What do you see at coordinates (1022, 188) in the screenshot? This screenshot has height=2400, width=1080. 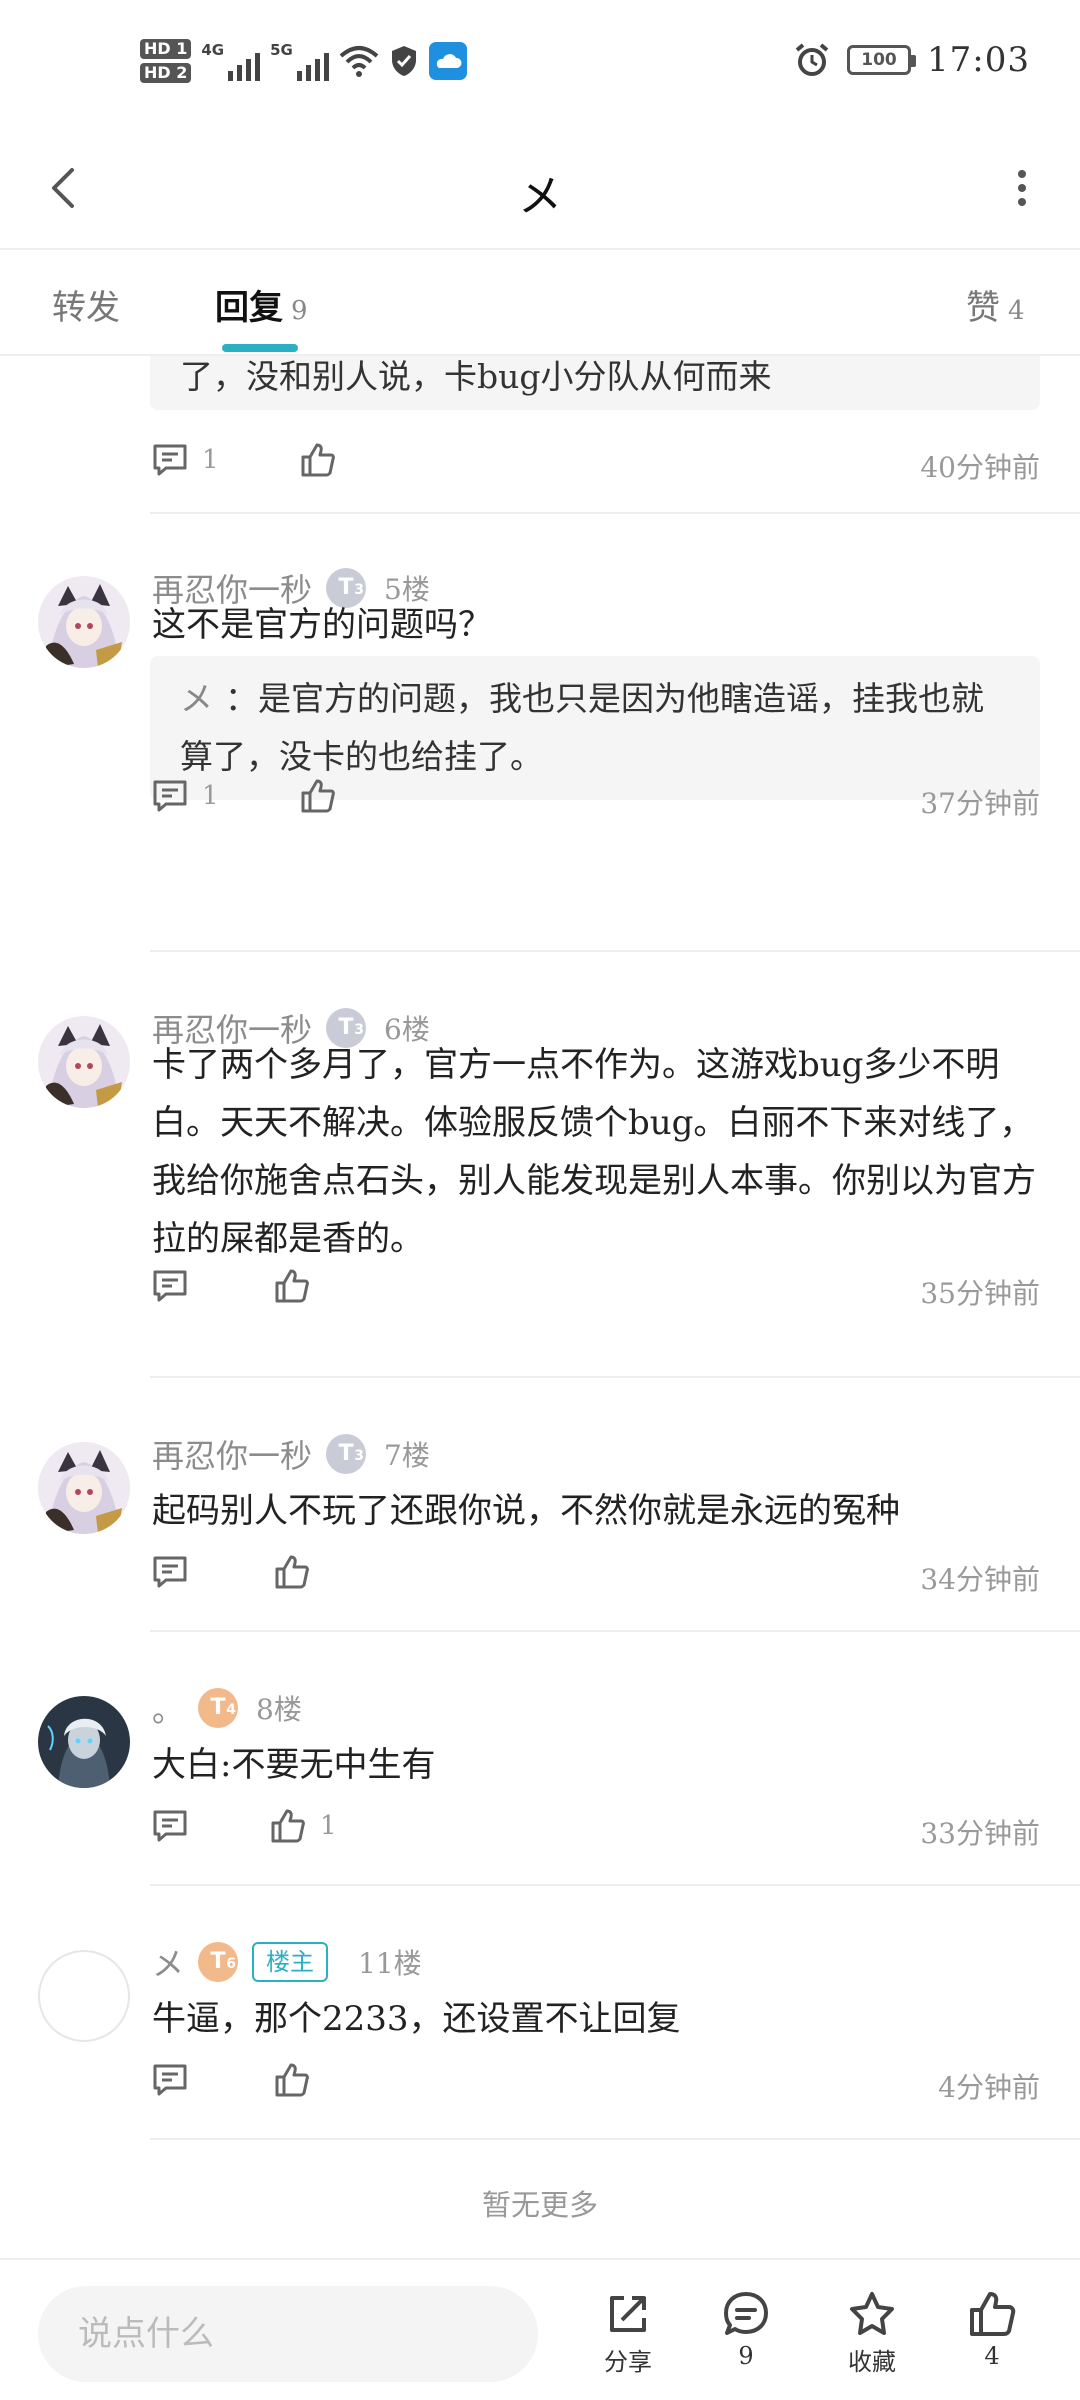 I see `more-options-icon` at bounding box center [1022, 188].